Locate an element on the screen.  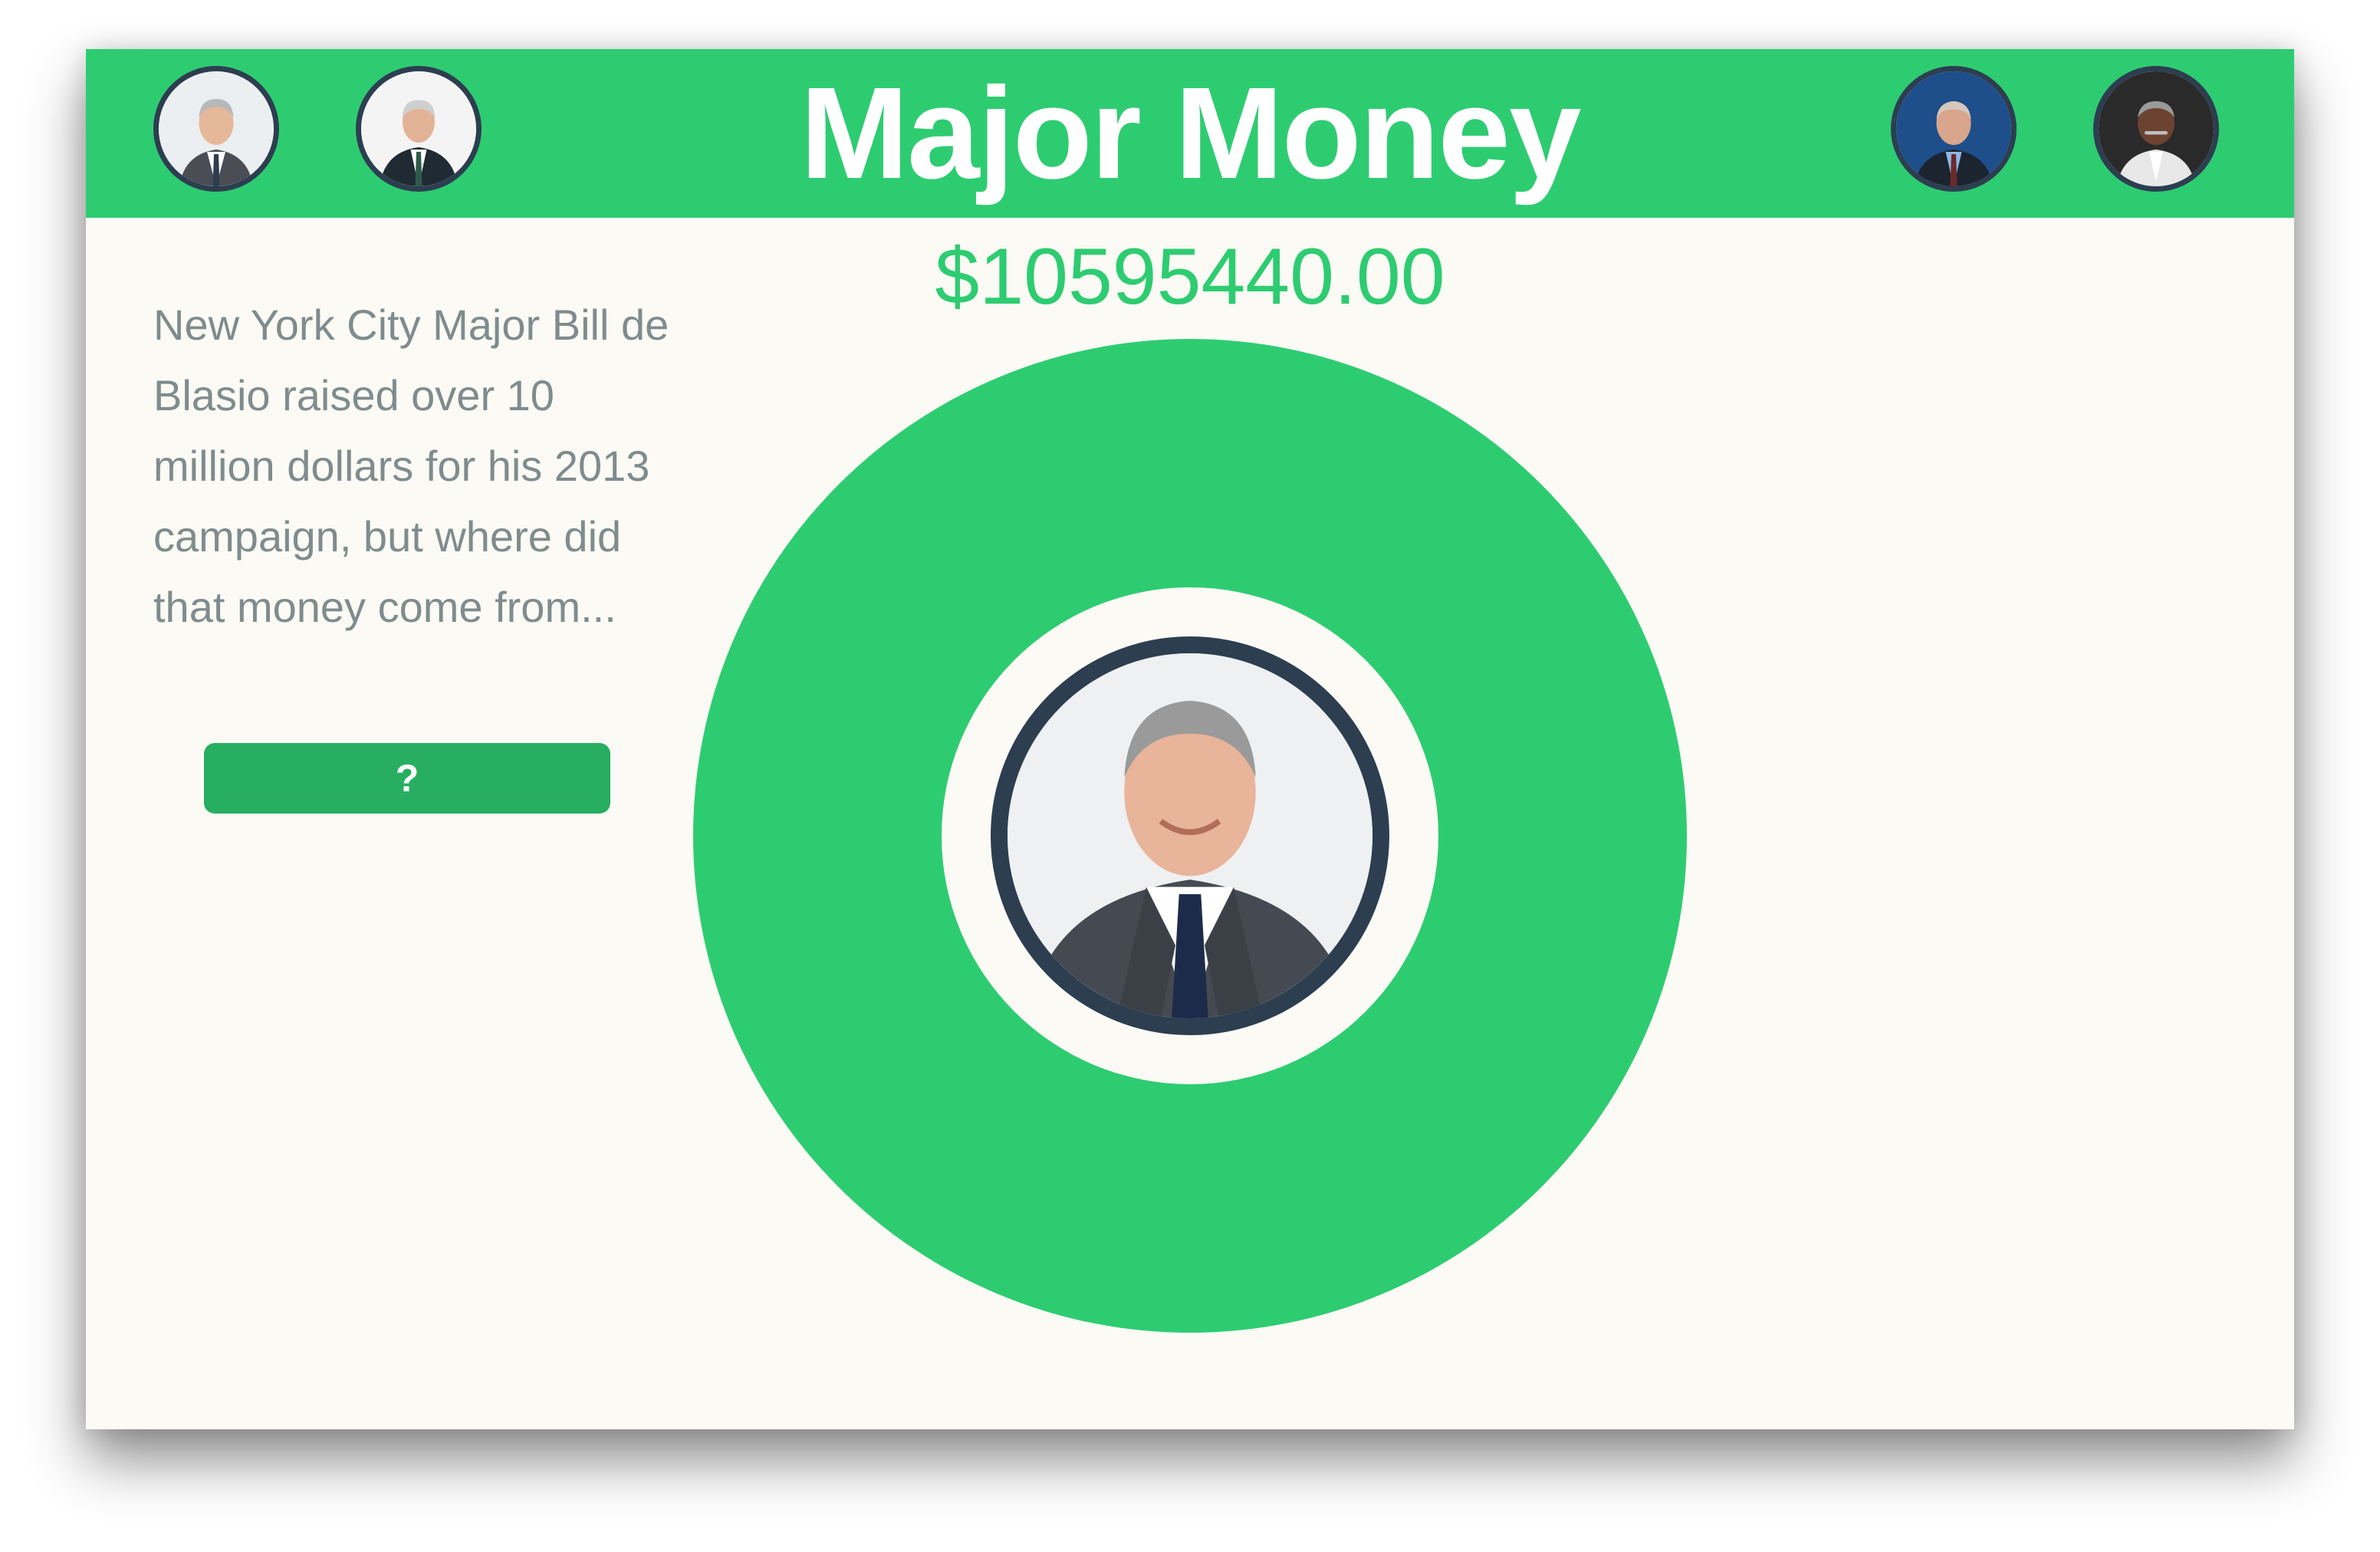
center-portrait is located at coordinates (1190, 836).